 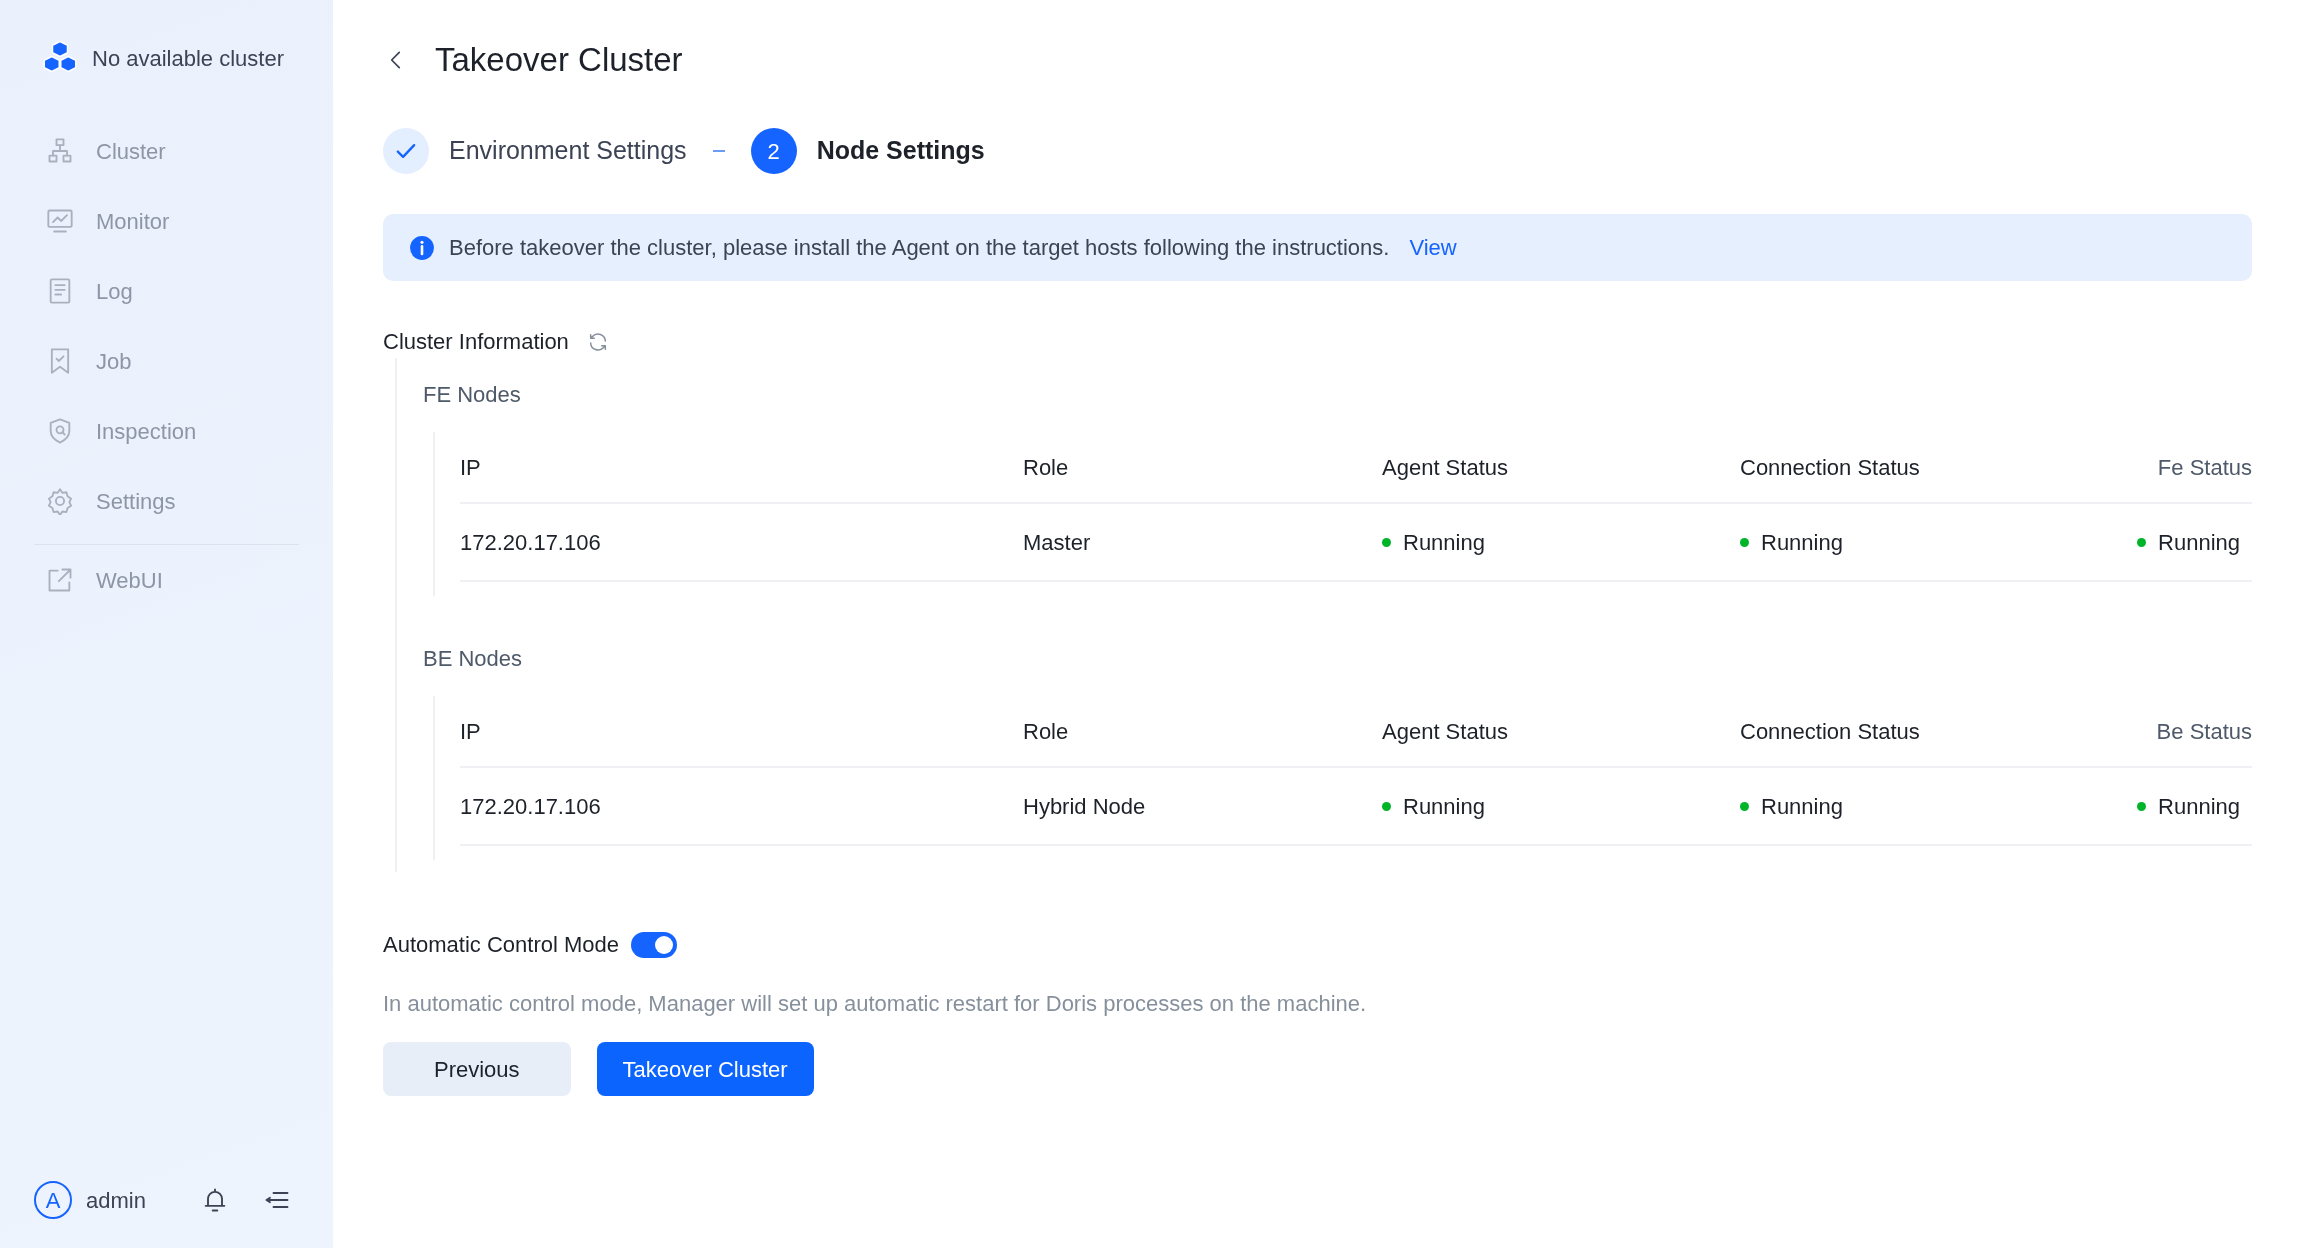 I want to click on submit-button: Takeover Cluster, so click(x=705, y=1069).